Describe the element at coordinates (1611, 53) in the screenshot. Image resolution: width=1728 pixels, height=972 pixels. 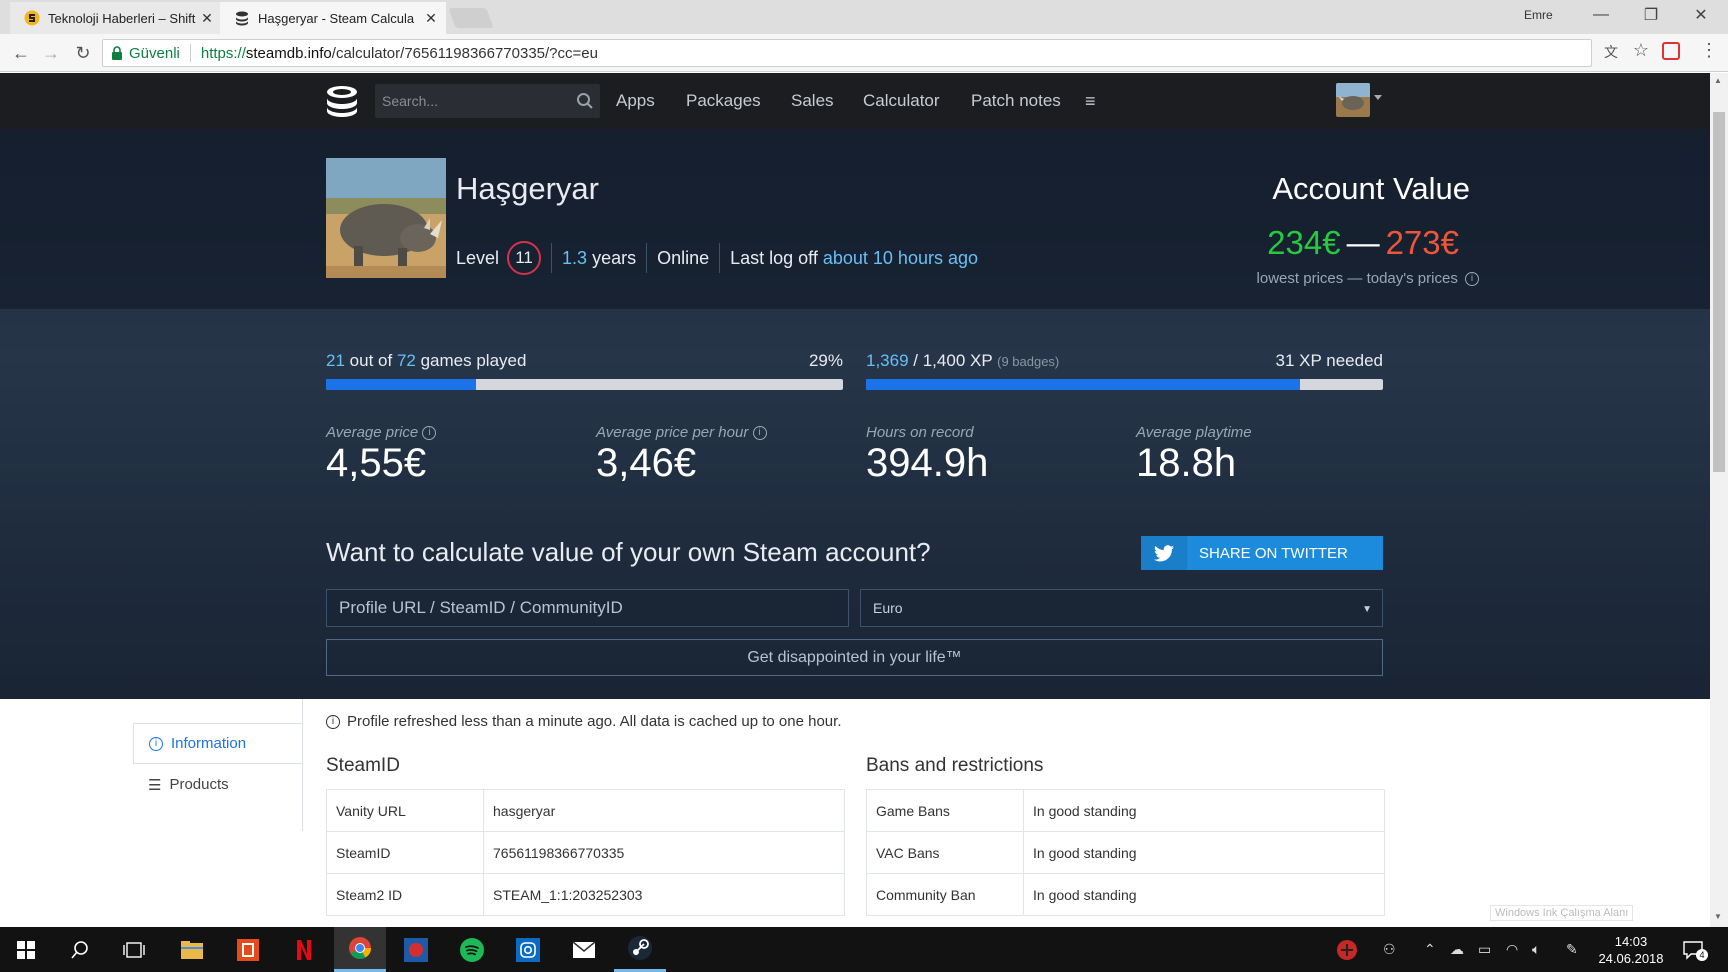
I see `translate-icon: 文` at that location.